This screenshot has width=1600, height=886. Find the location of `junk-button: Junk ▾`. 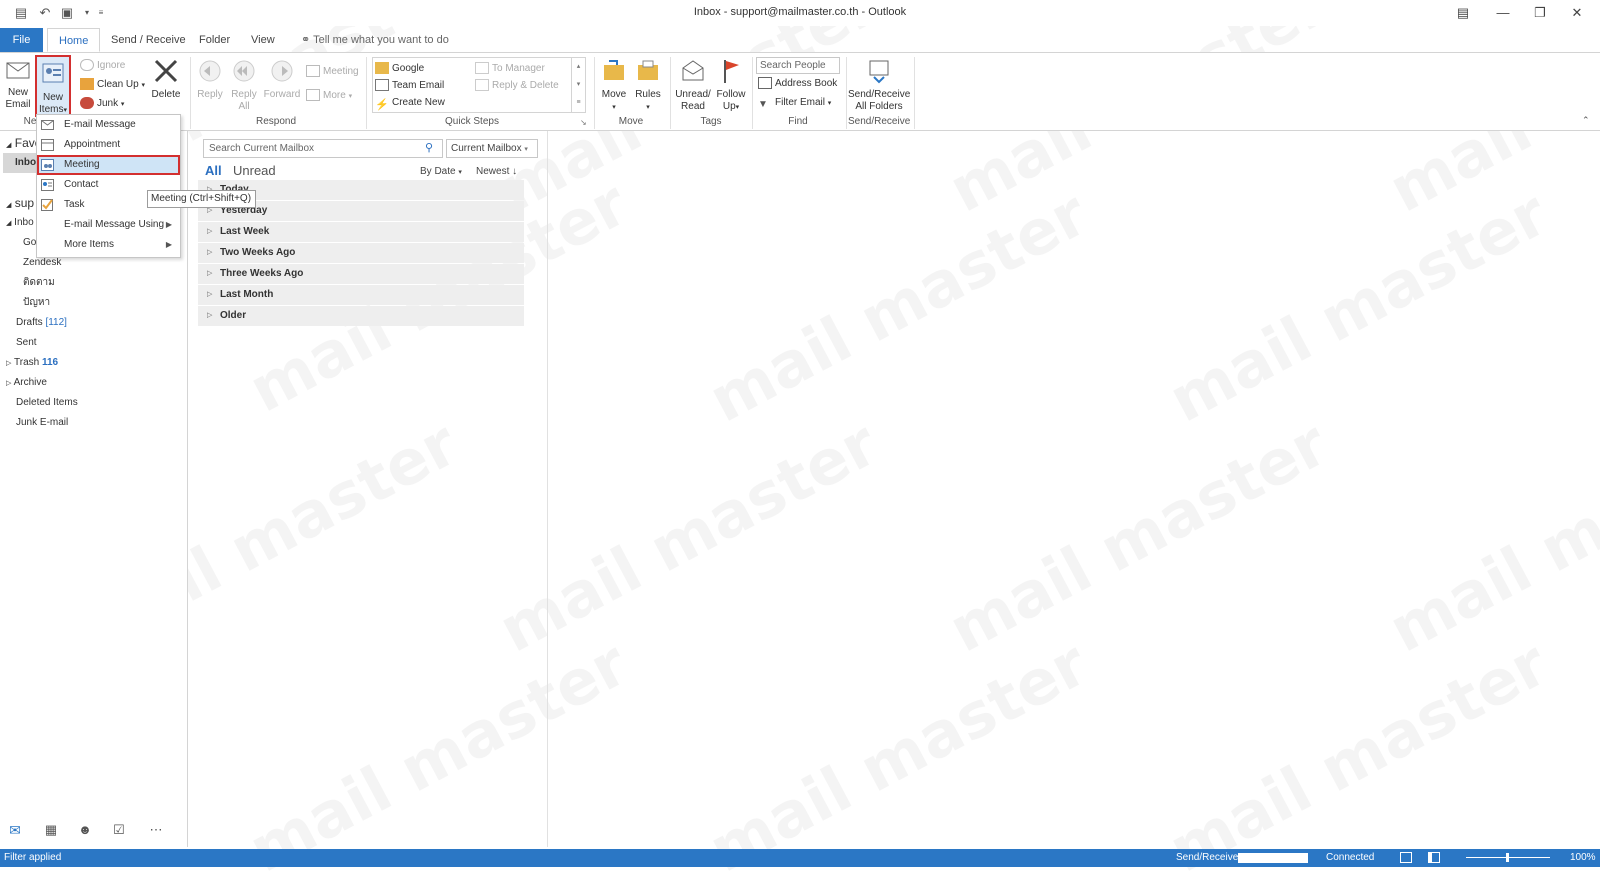

junk-button: Junk ▾ is located at coordinates (102, 104).